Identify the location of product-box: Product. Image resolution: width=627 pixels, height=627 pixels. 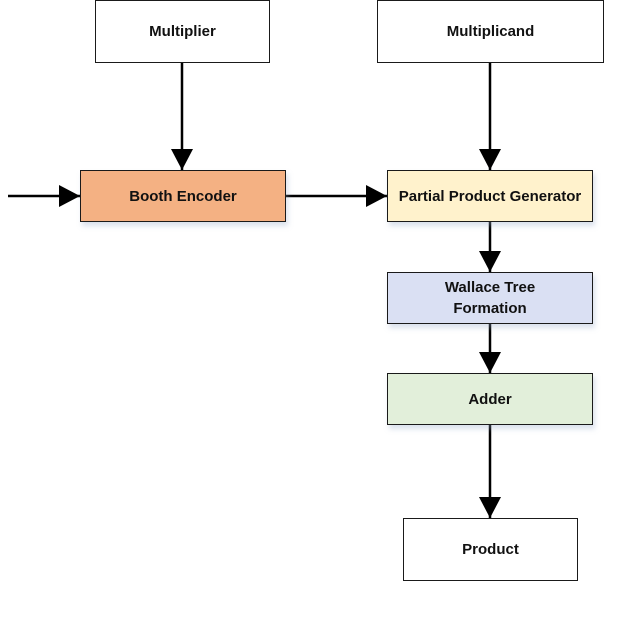
(490, 549).